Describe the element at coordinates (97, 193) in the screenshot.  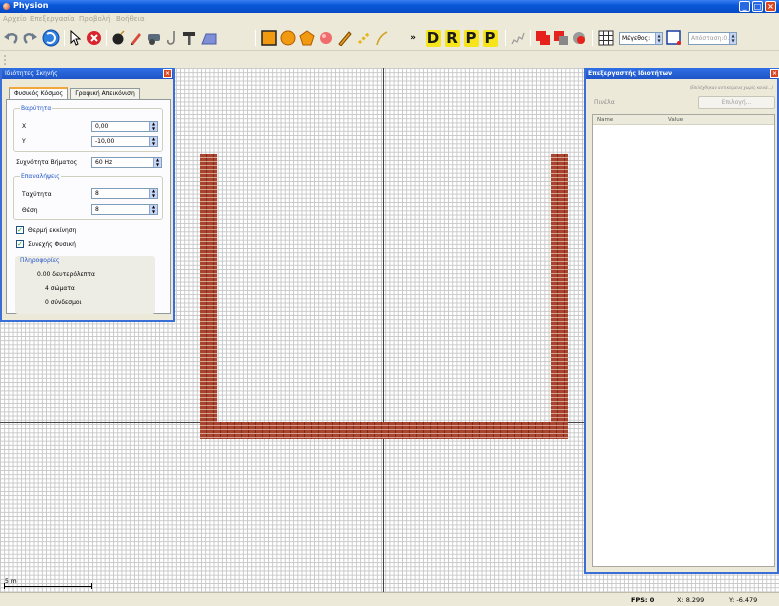
I see `velocity-iterations-value: 8` at that location.